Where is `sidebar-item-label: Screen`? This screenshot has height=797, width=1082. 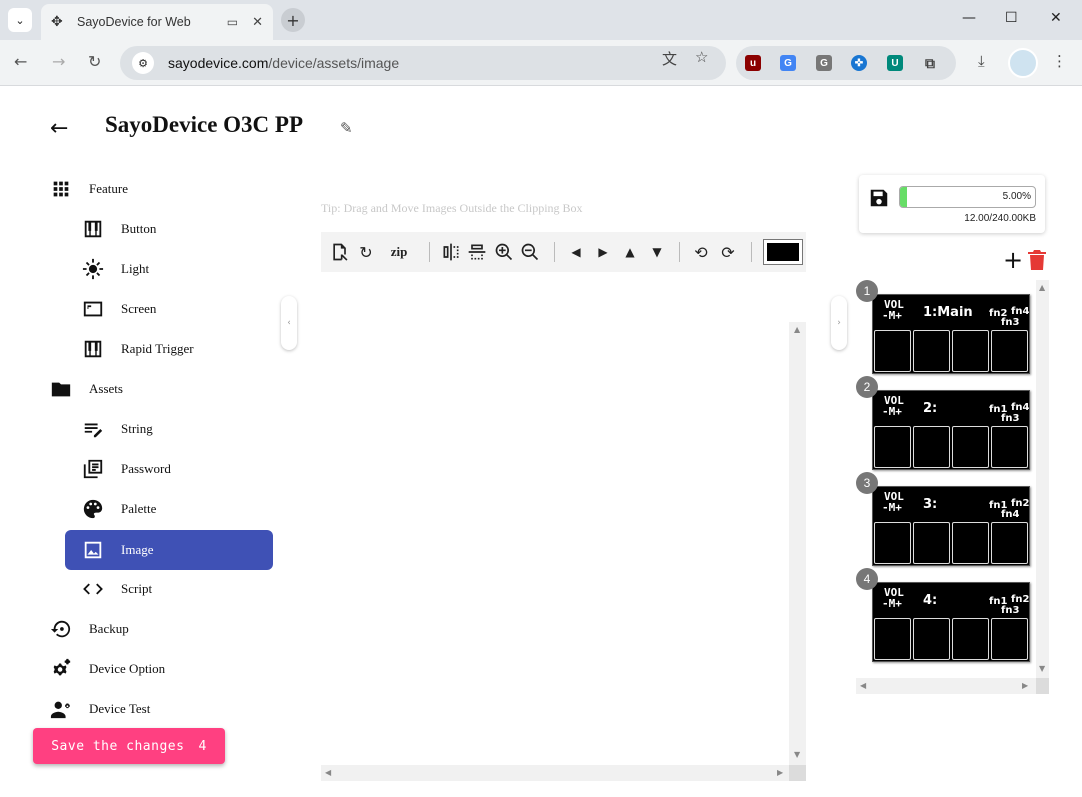
sidebar-item-label: Screen is located at coordinates (139, 308).